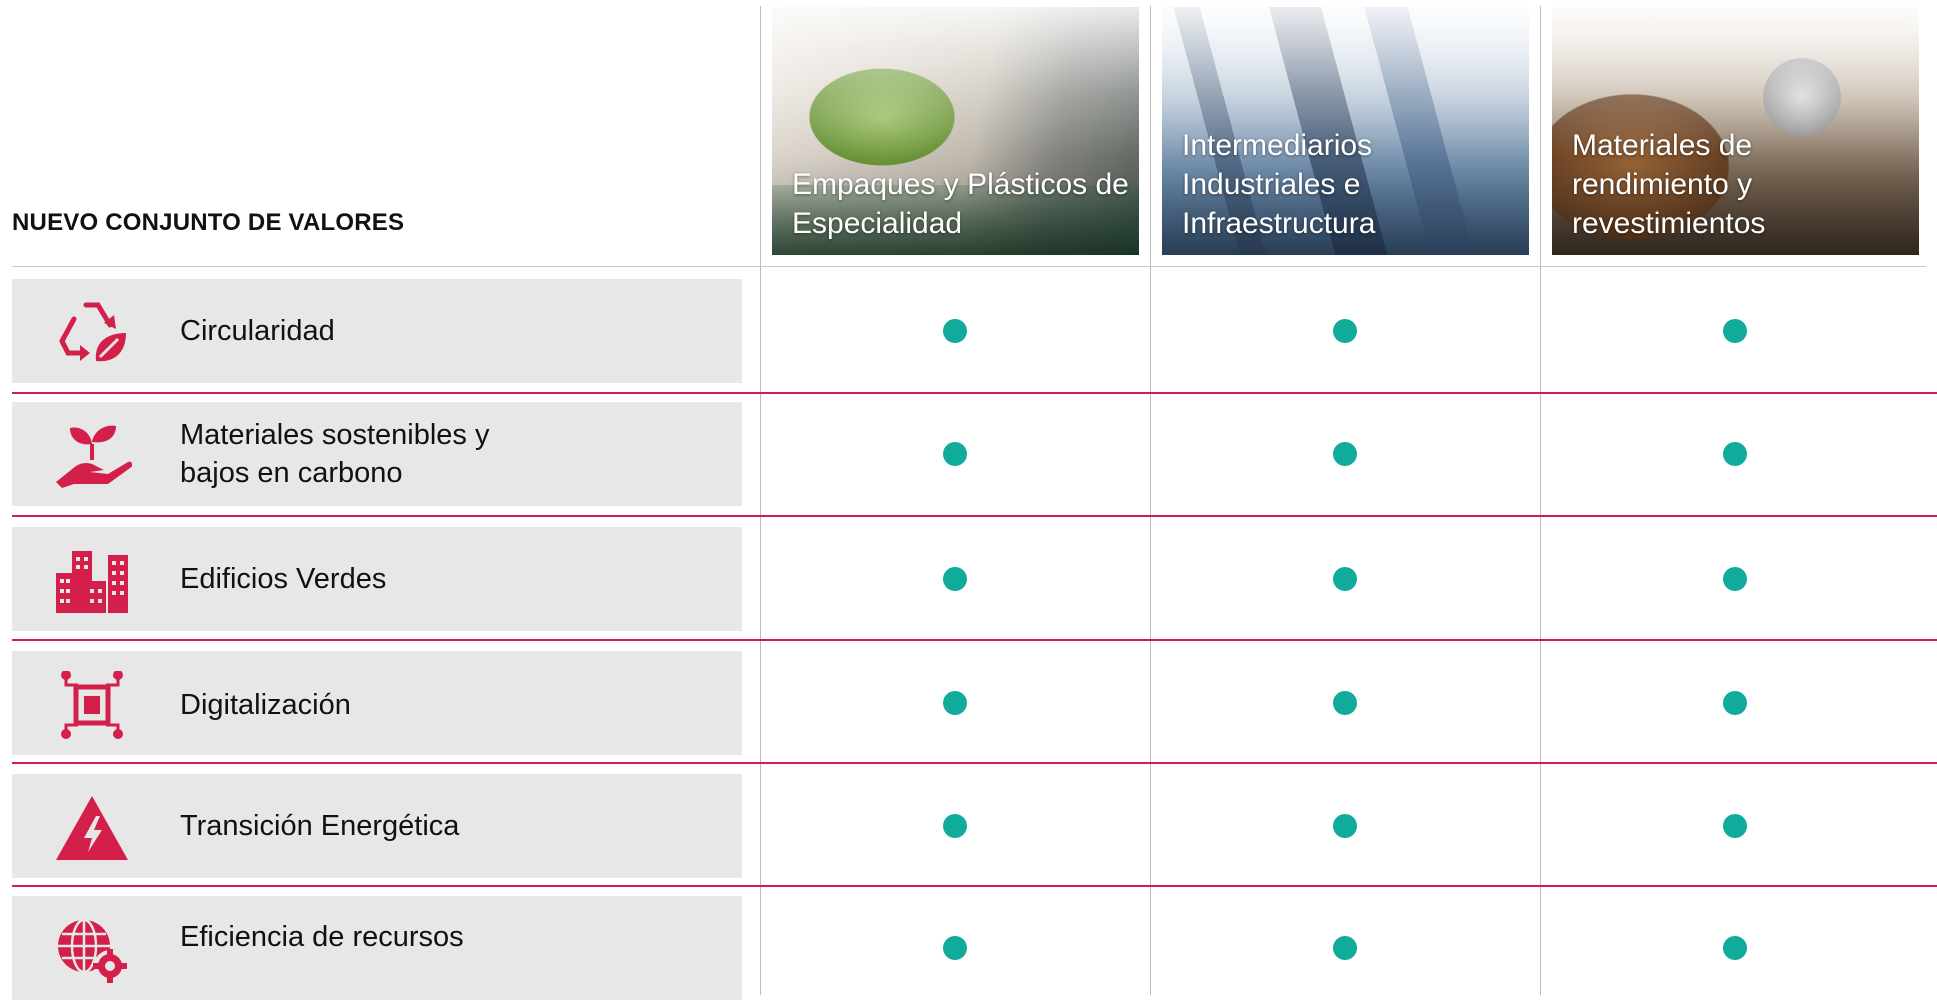 This screenshot has width=1937, height=1000. I want to click on table-row: Digitalización, so click(968, 703).